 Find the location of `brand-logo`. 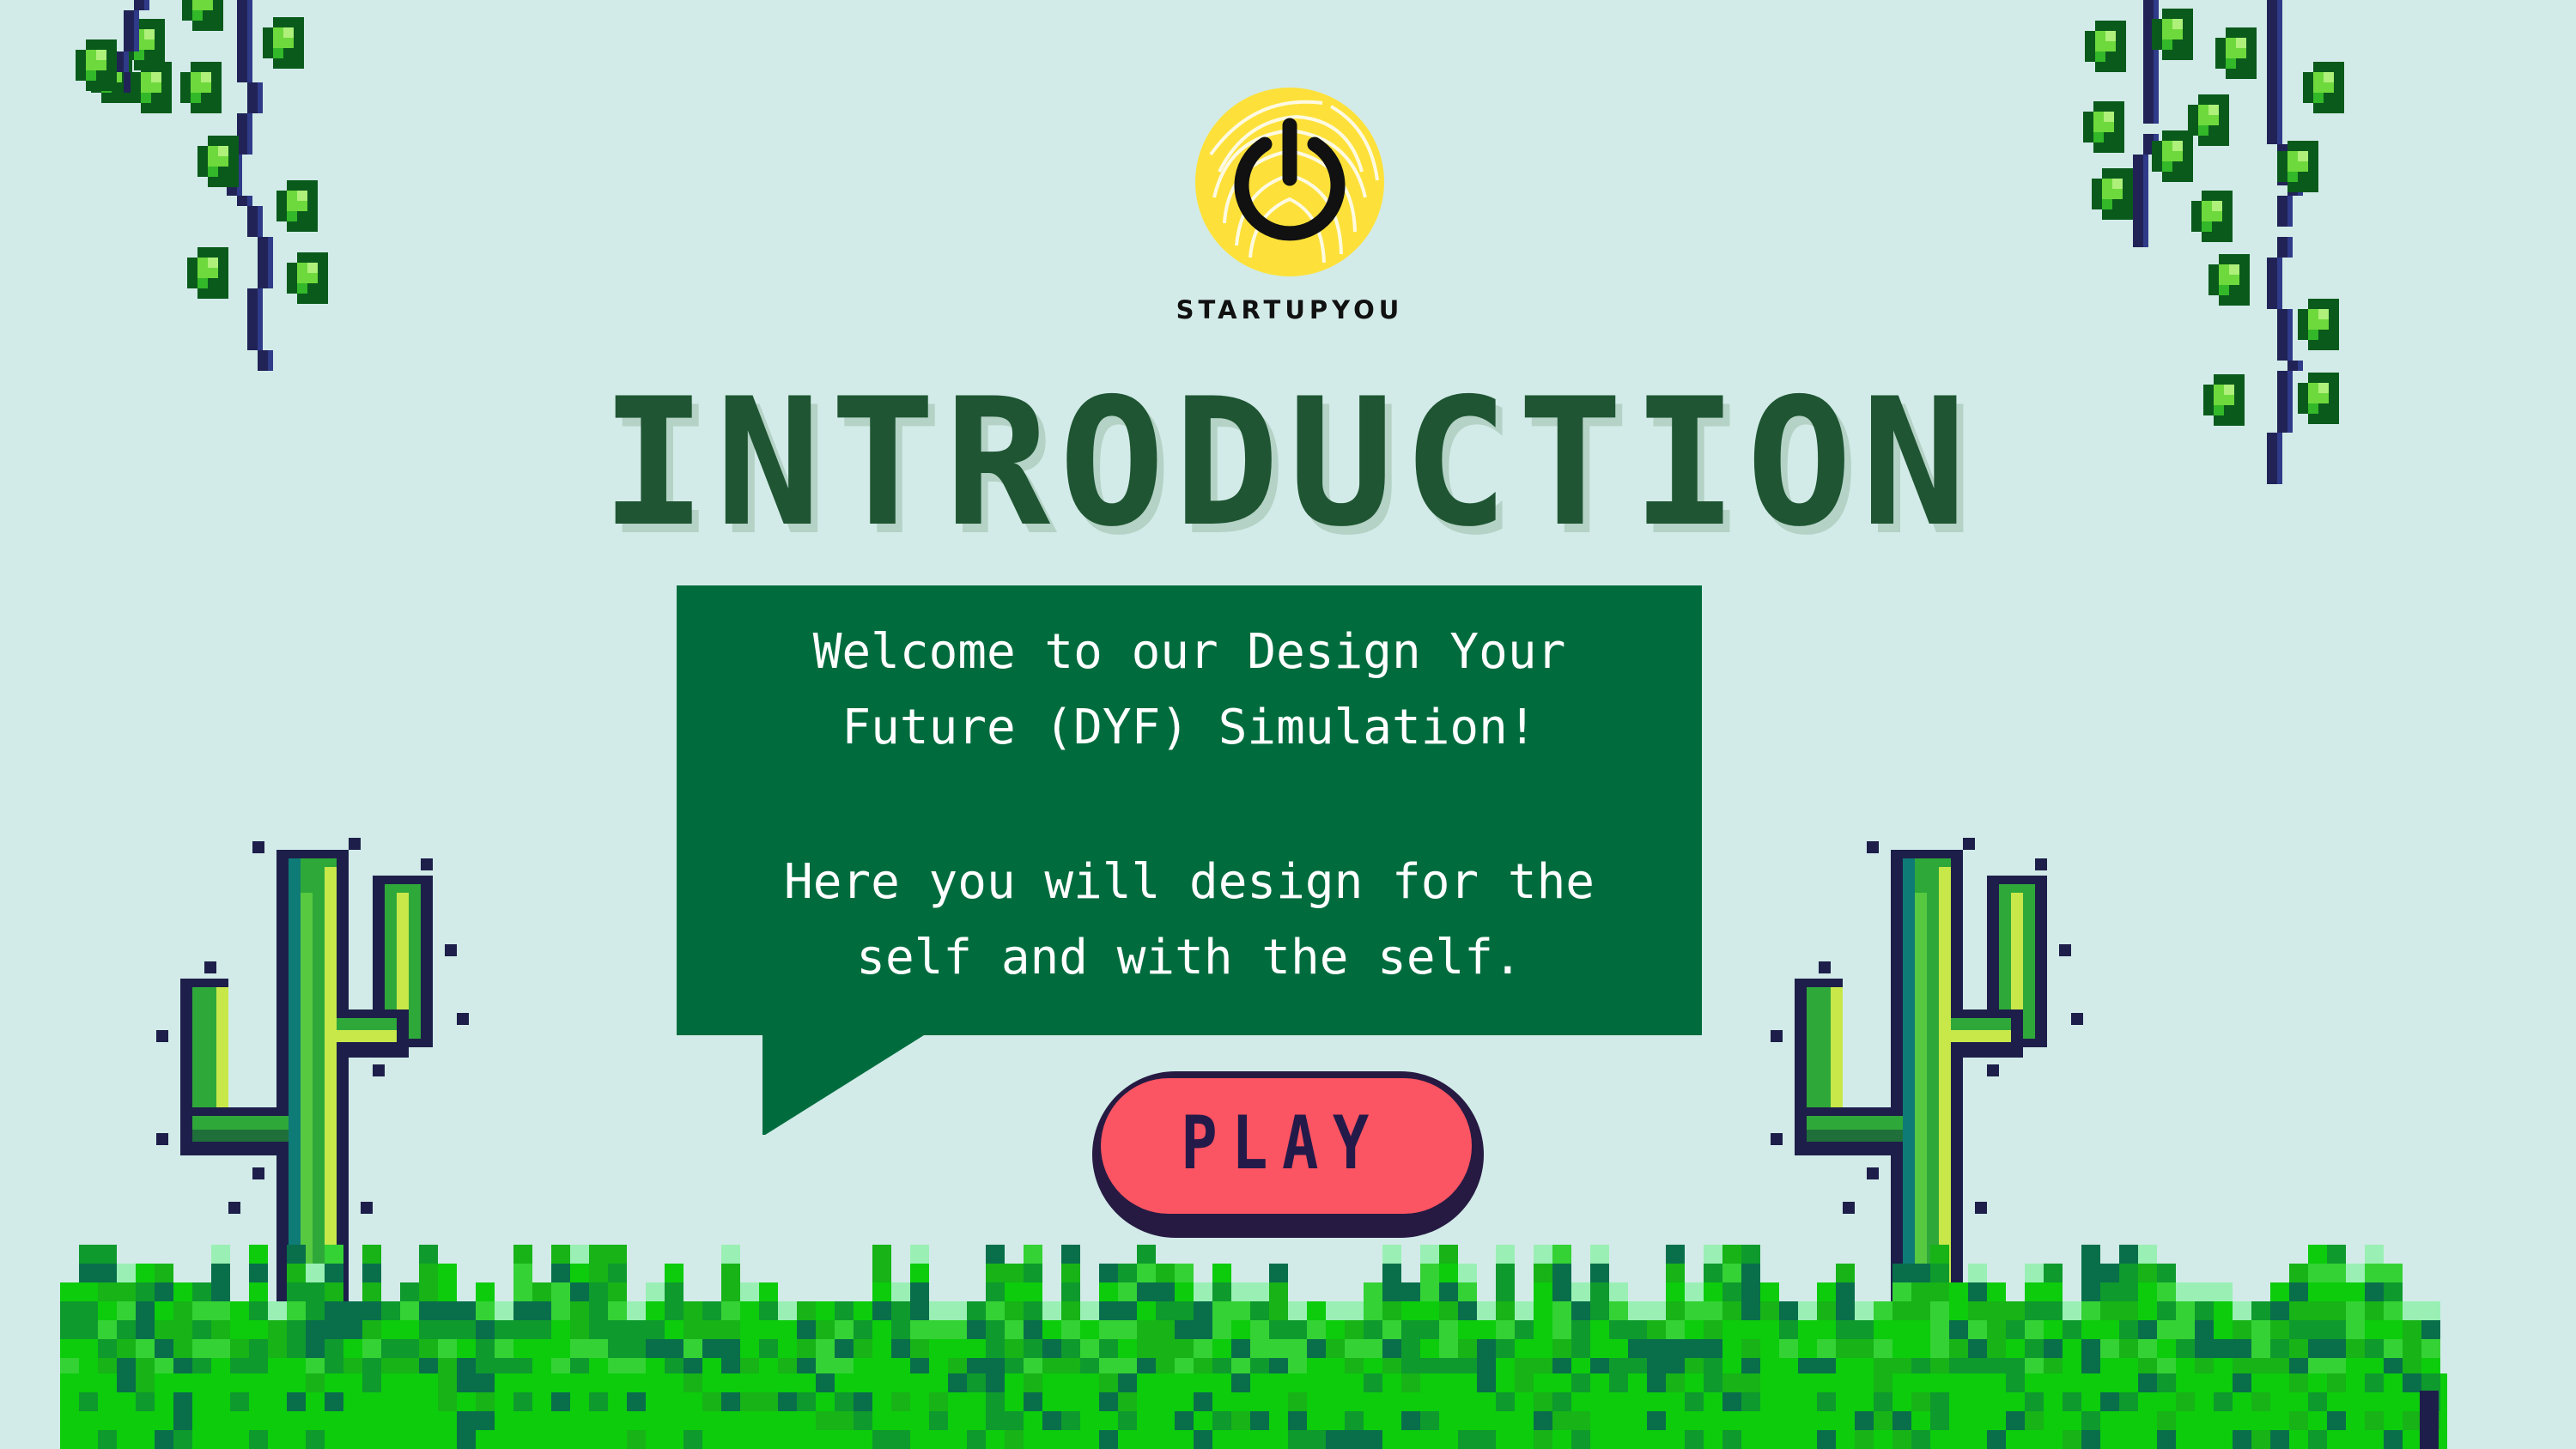

brand-logo is located at coordinates (1290, 206).